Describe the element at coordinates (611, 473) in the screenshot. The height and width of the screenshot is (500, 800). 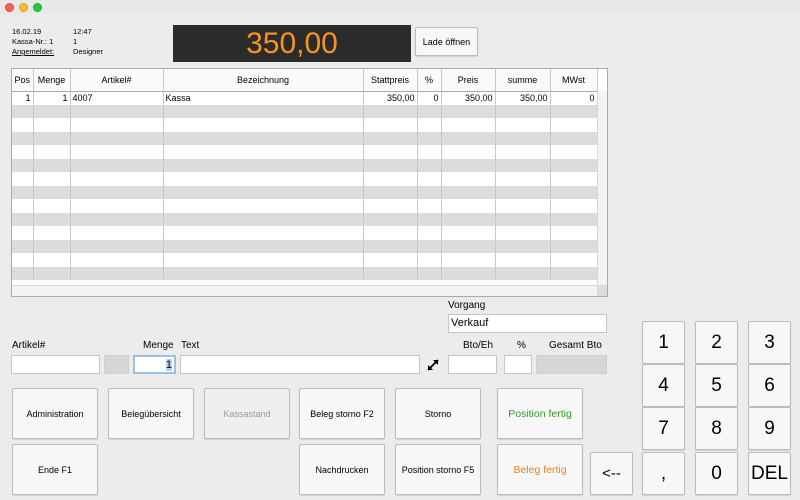
I see `backspace-button: <--` at that location.